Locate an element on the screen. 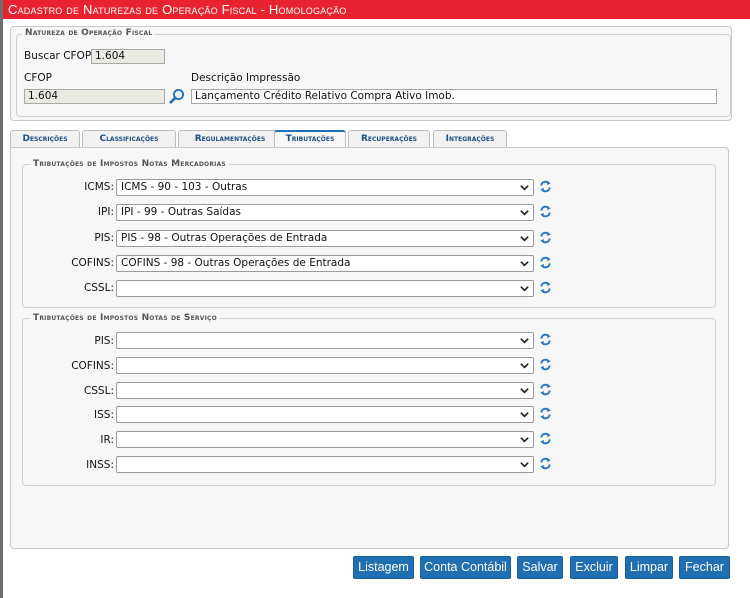 Image resolution: width=750 pixels, height=598 pixels. tab-classificacoes: Classificações is located at coordinates (129, 139).